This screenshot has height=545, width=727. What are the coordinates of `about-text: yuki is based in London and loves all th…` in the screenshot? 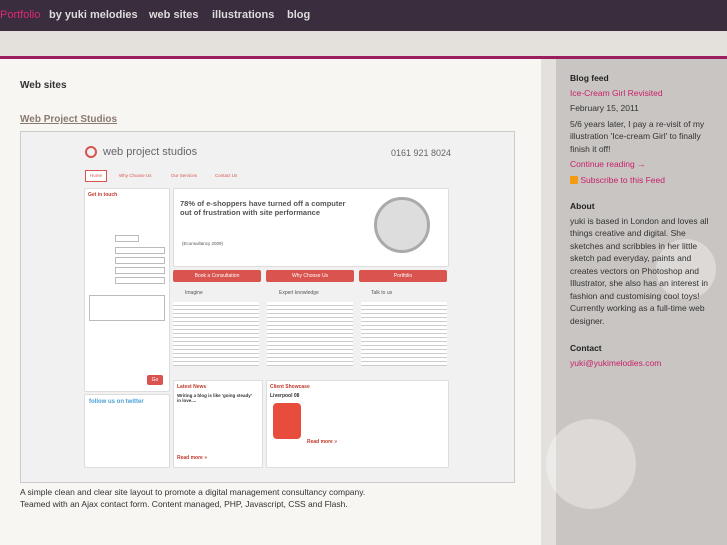 It's located at (639, 270).